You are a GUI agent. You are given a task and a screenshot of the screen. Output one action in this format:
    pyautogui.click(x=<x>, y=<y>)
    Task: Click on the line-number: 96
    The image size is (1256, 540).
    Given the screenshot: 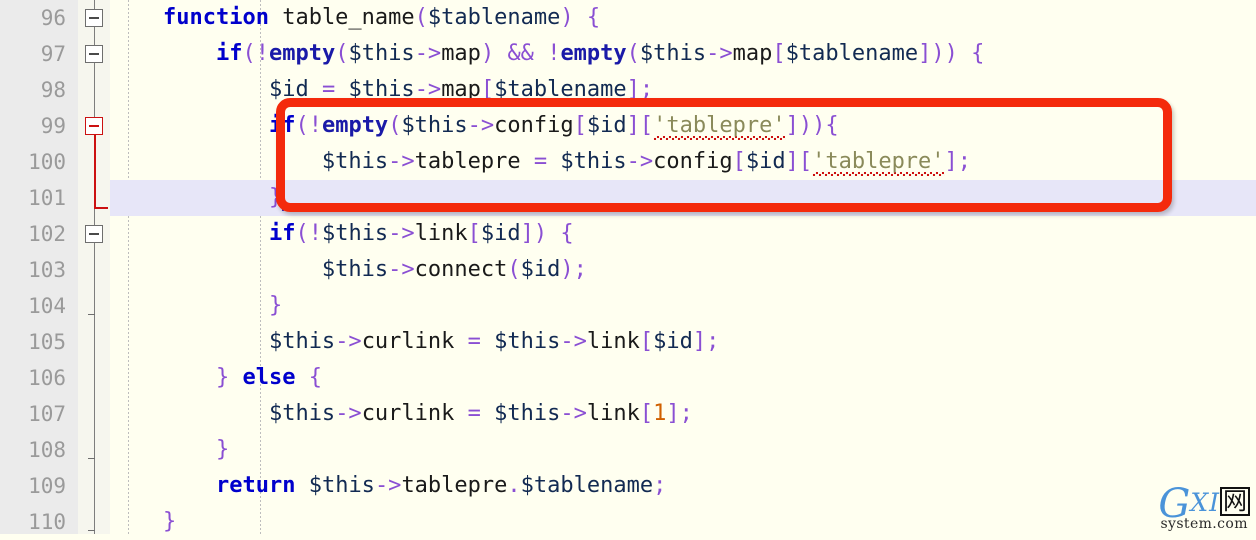 What is the action you would take?
    pyautogui.click(x=53, y=18)
    